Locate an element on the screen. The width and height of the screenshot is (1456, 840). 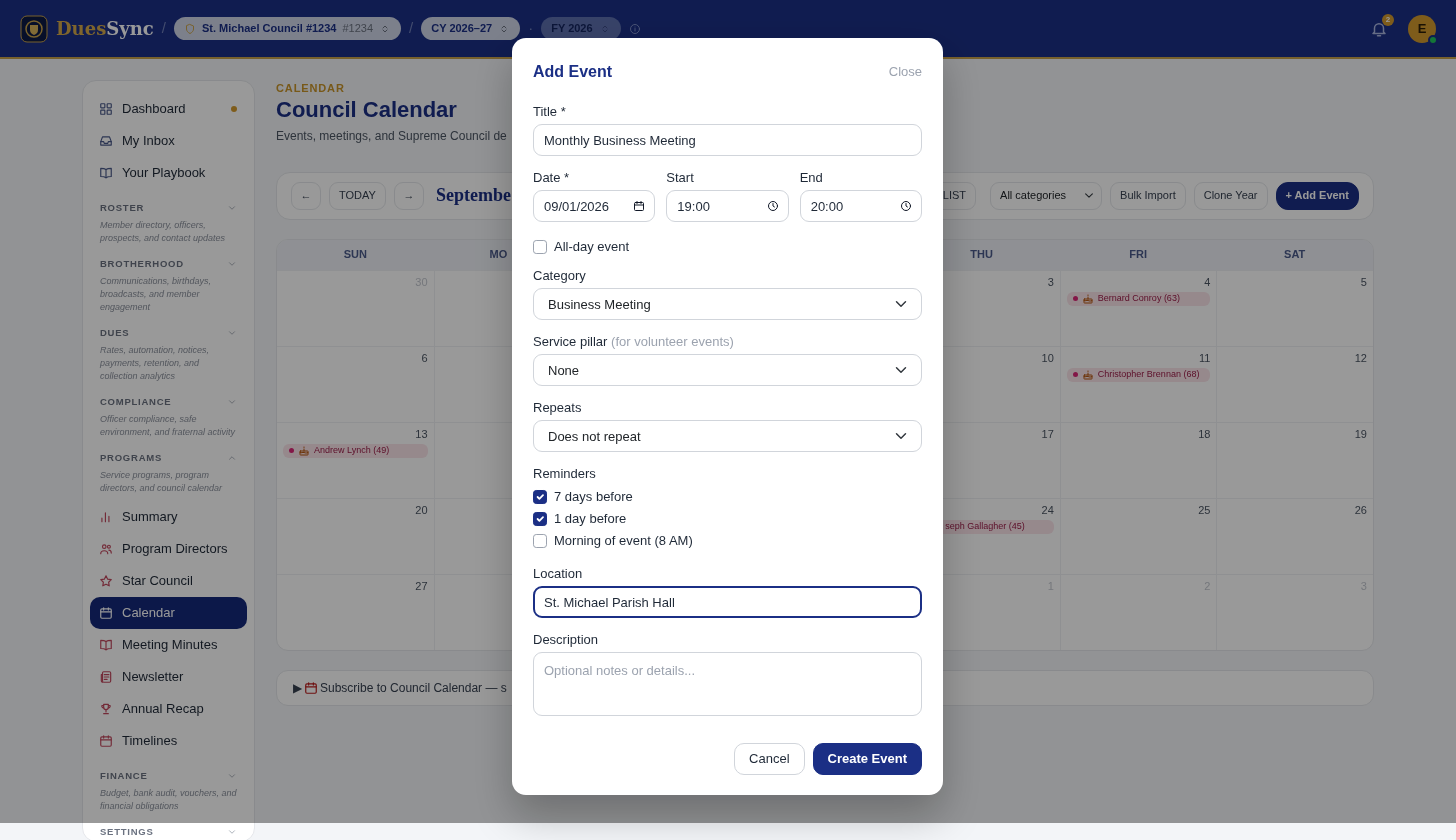
notification-count: 2 is located at coordinates (1388, 19).